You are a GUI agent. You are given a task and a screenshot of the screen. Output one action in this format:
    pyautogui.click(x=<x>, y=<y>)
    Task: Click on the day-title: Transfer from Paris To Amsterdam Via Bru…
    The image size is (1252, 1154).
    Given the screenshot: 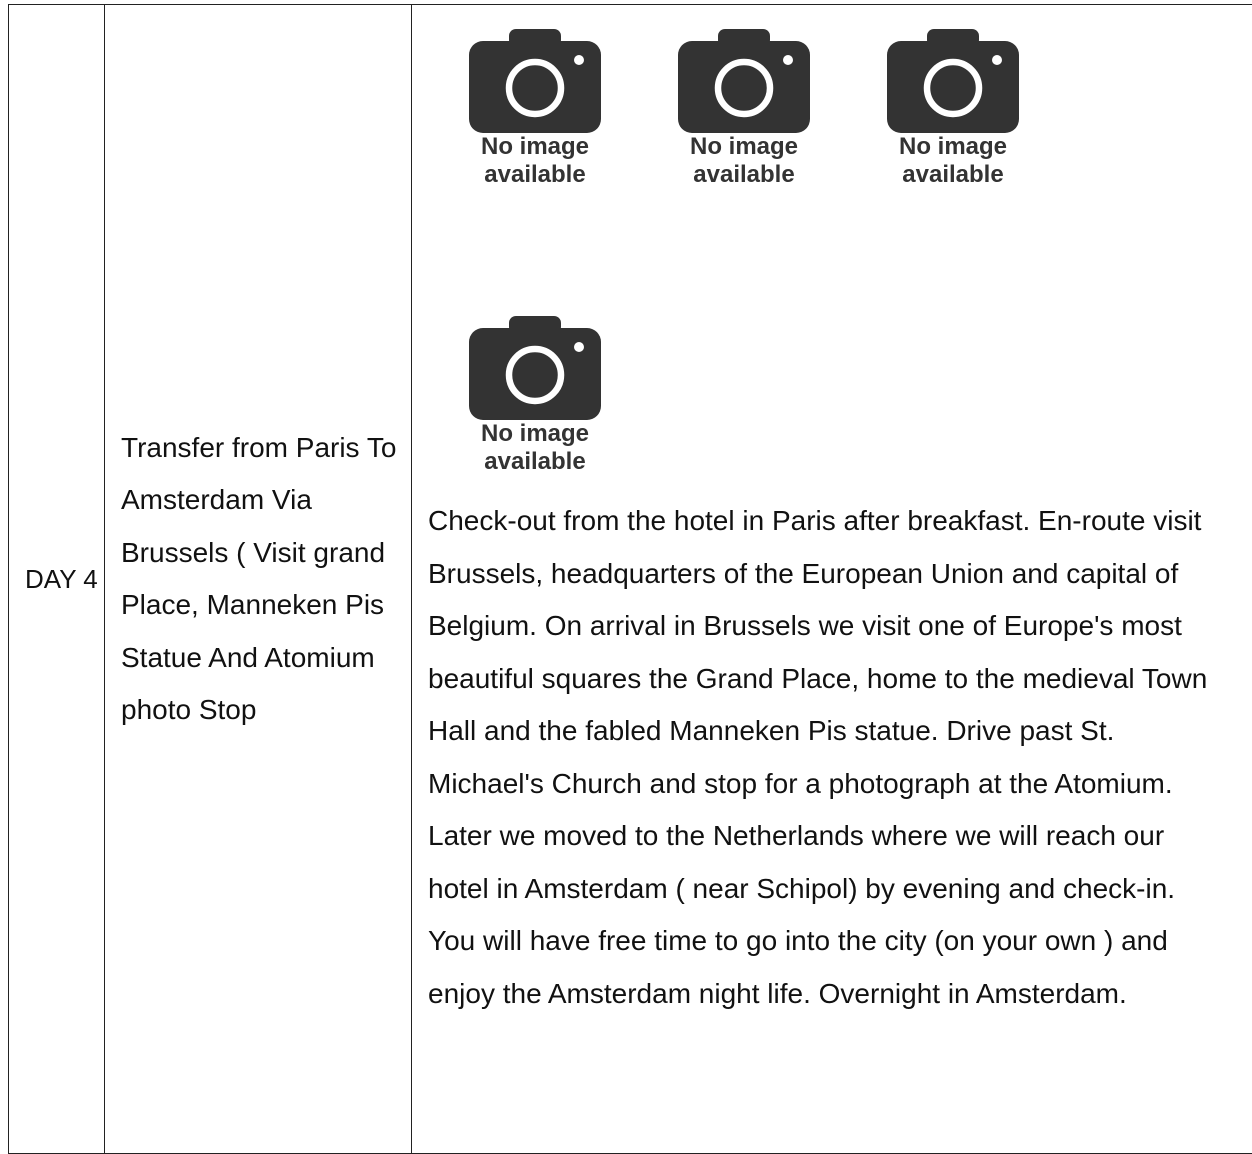 What is the action you would take?
    pyautogui.click(x=258, y=579)
    